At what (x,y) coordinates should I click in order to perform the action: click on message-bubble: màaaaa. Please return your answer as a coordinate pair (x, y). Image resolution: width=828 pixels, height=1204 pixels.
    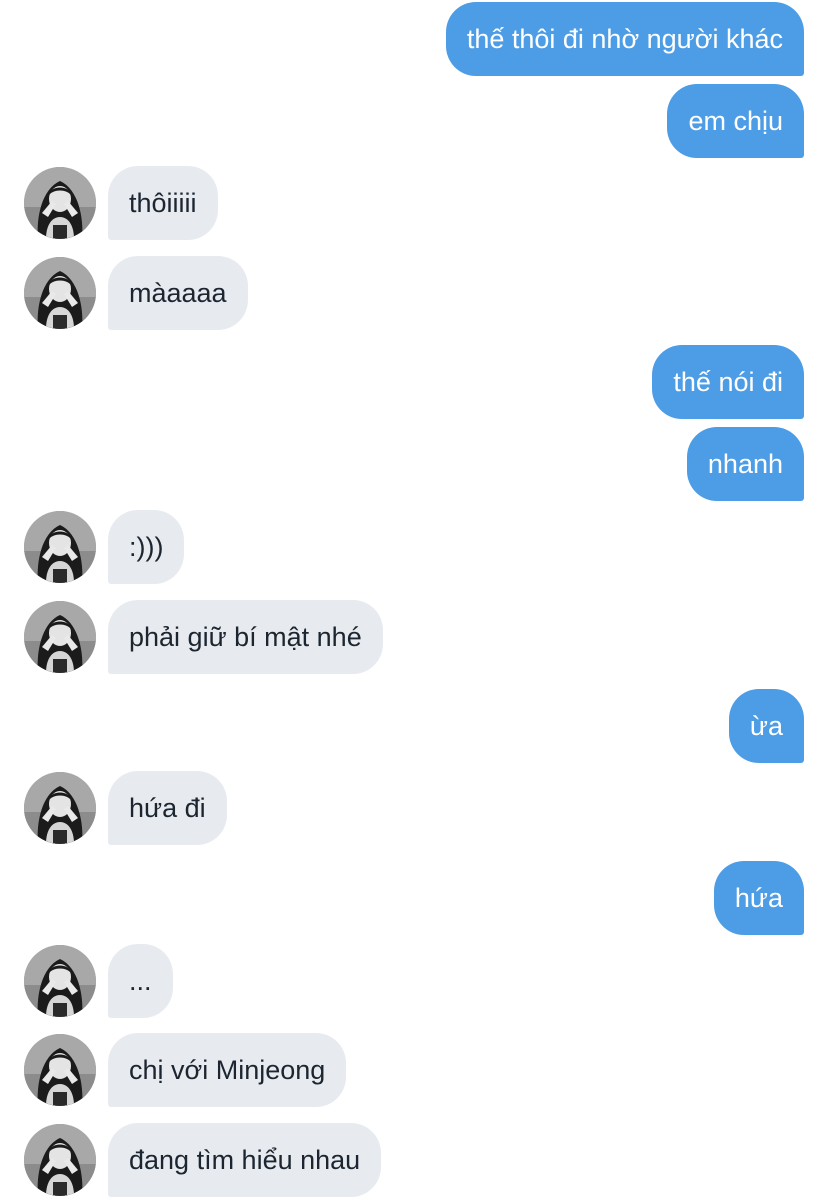
    Looking at the image, I should click on (178, 293).